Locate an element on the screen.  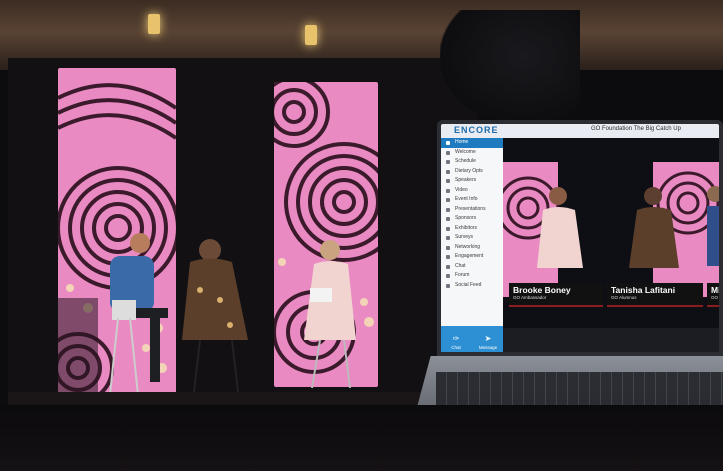
chat-icon: ✑ is located at coordinates (456, 338).